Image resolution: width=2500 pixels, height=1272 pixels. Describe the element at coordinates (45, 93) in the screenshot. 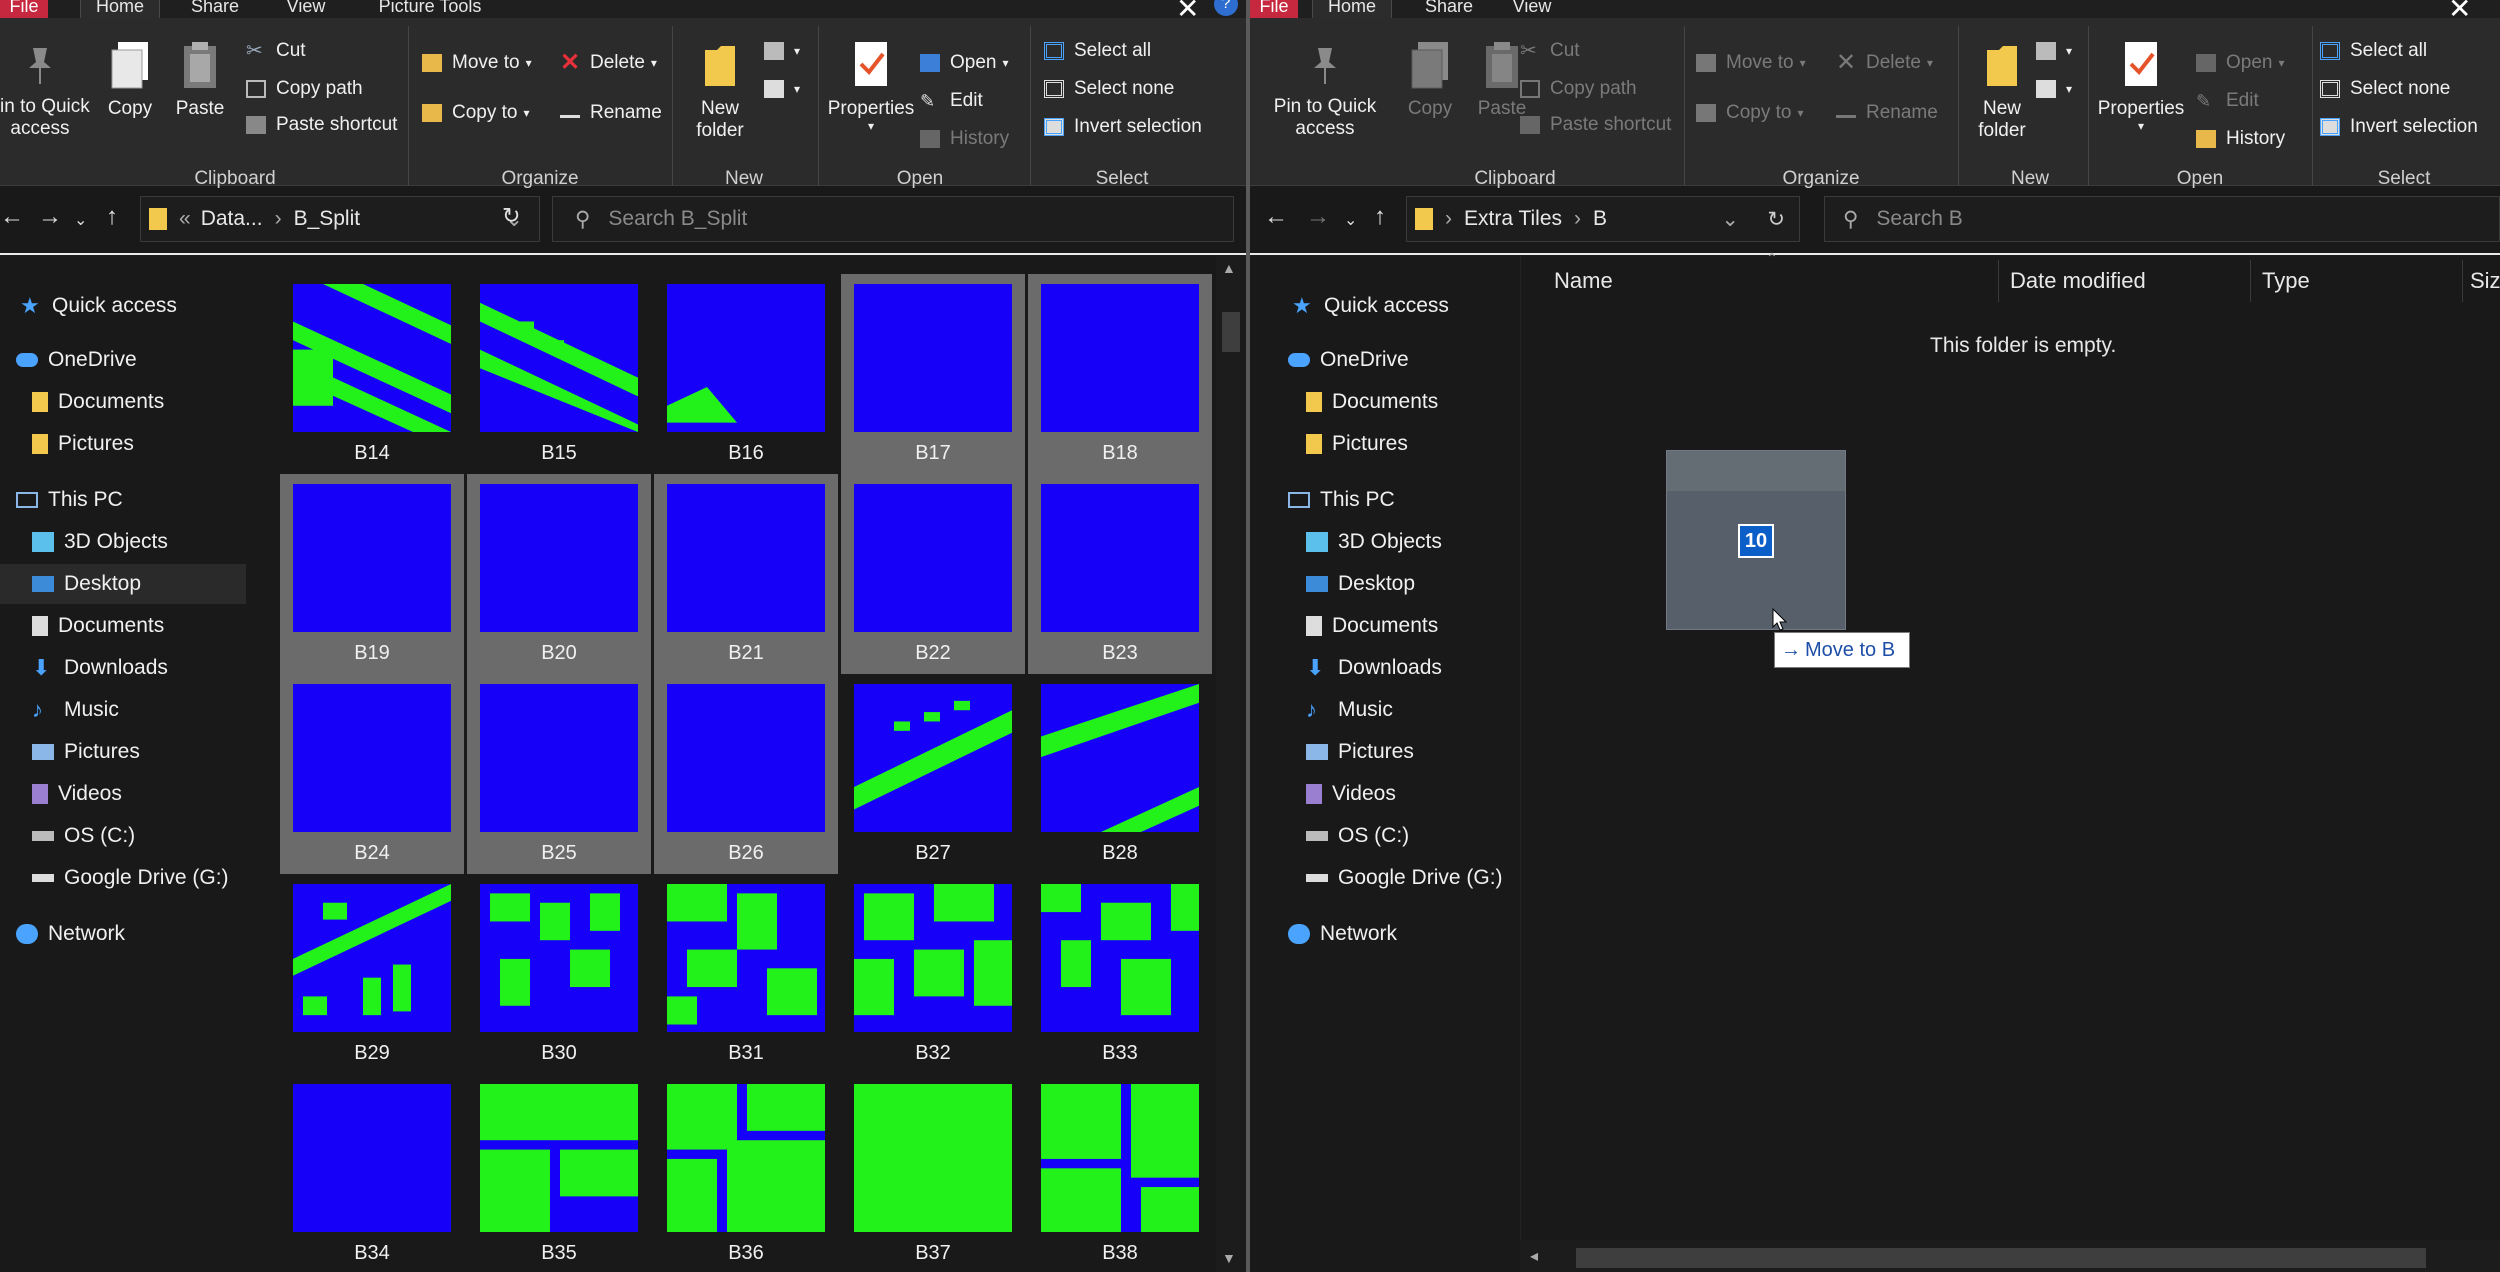

I see `pin-quick-access-button: in to Quick access` at that location.